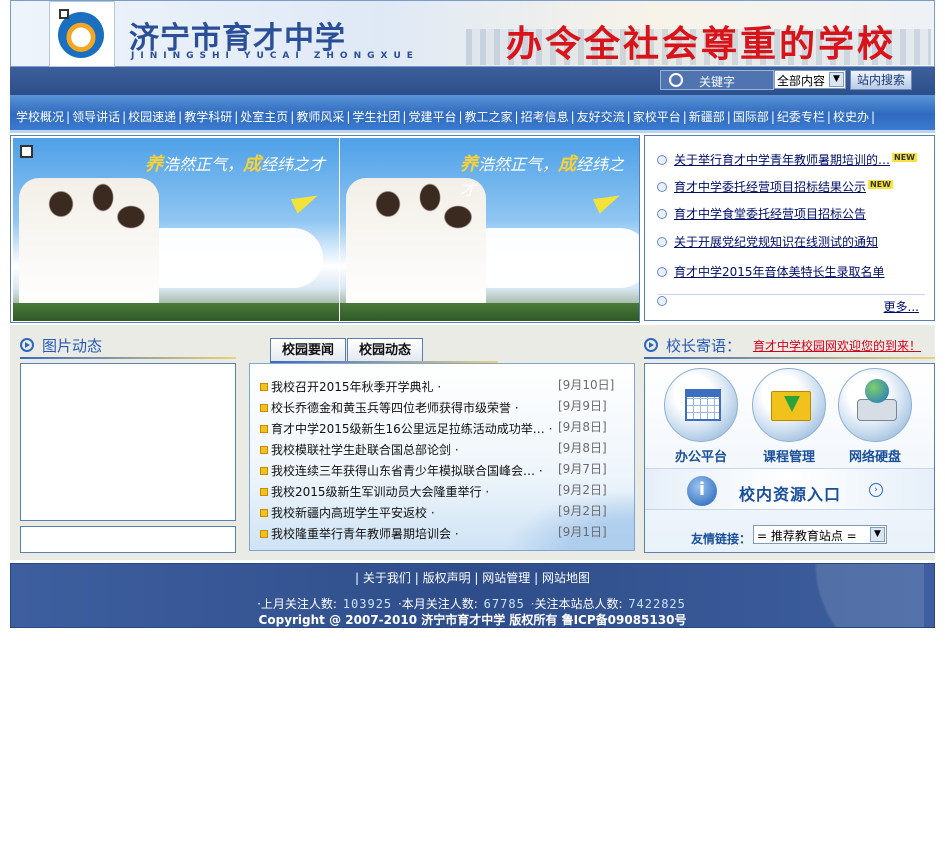 The image size is (945, 859). What do you see at coordinates (26, 151) in the screenshot?
I see `banner-corner-icon` at bounding box center [26, 151].